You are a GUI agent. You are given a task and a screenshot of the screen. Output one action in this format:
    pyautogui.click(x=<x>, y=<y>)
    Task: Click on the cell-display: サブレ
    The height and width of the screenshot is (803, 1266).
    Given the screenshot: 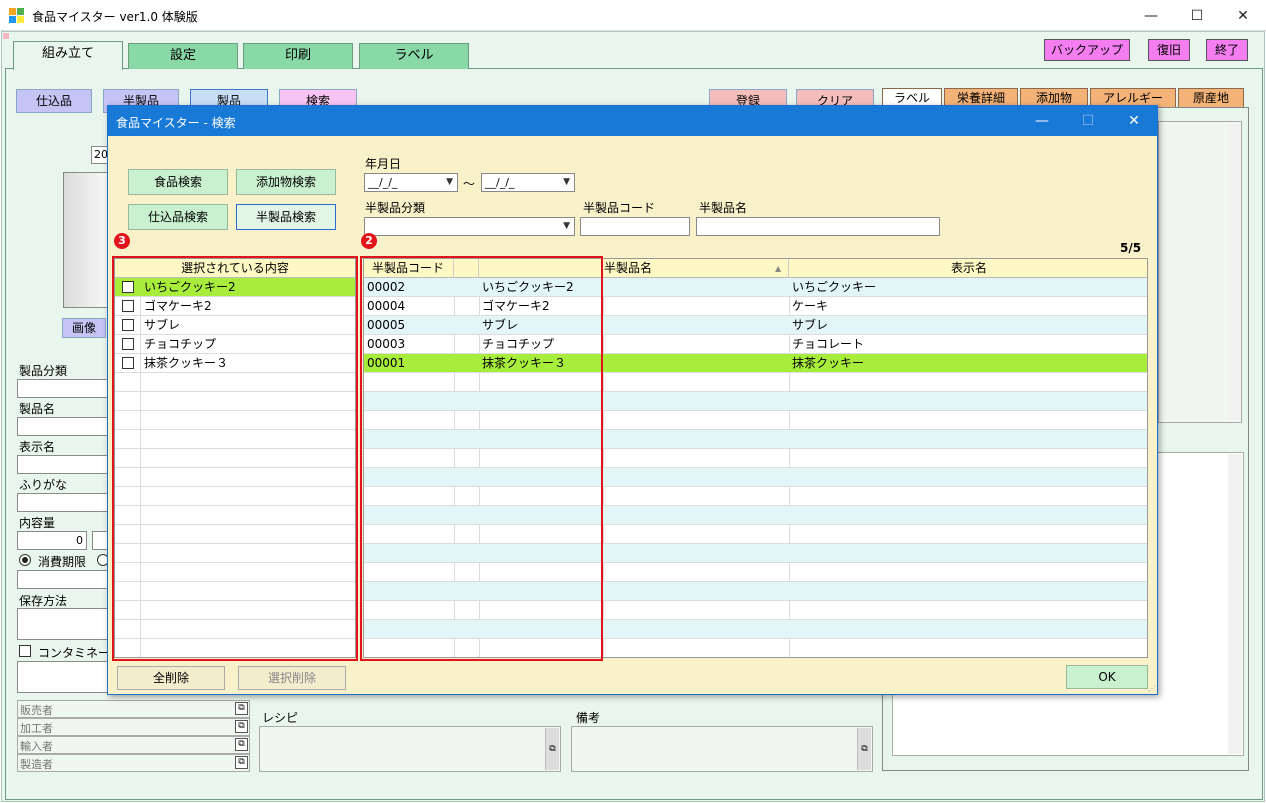 What is the action you would take?
    pyautogui.click(x=810, y=325)
    